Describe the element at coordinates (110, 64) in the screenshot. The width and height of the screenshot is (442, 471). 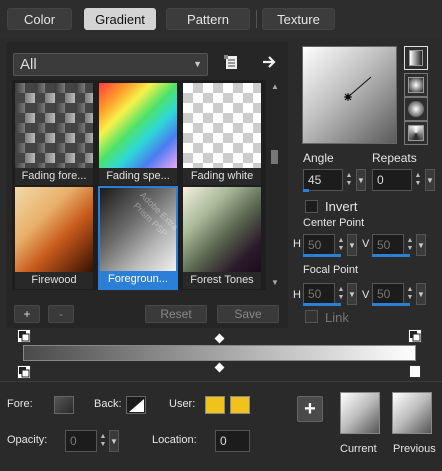
I see `category-dropdown: All ▼` at that location.